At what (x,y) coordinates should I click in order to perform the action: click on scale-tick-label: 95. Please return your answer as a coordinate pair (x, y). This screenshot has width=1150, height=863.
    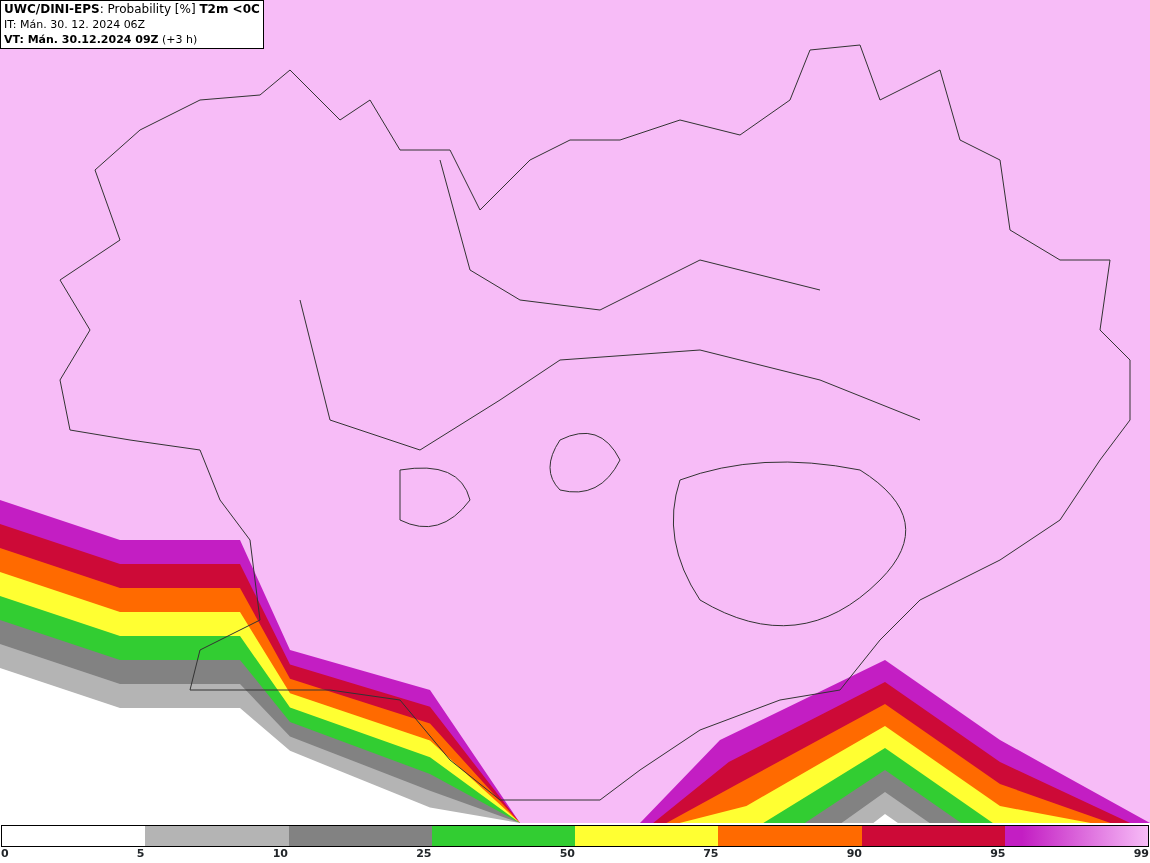
    Looking at the image, I should click on (998, 854).